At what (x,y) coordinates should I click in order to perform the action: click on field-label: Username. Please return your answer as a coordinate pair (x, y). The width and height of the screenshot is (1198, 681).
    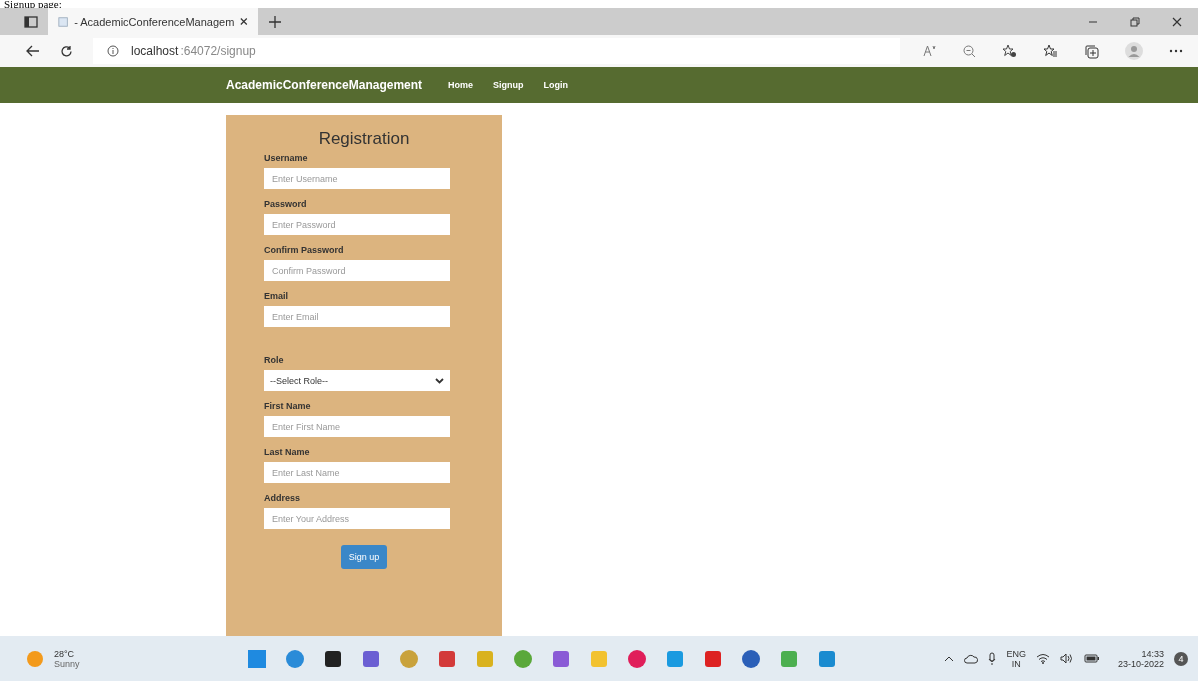
    Looking at the image, I should click on (286, 158).